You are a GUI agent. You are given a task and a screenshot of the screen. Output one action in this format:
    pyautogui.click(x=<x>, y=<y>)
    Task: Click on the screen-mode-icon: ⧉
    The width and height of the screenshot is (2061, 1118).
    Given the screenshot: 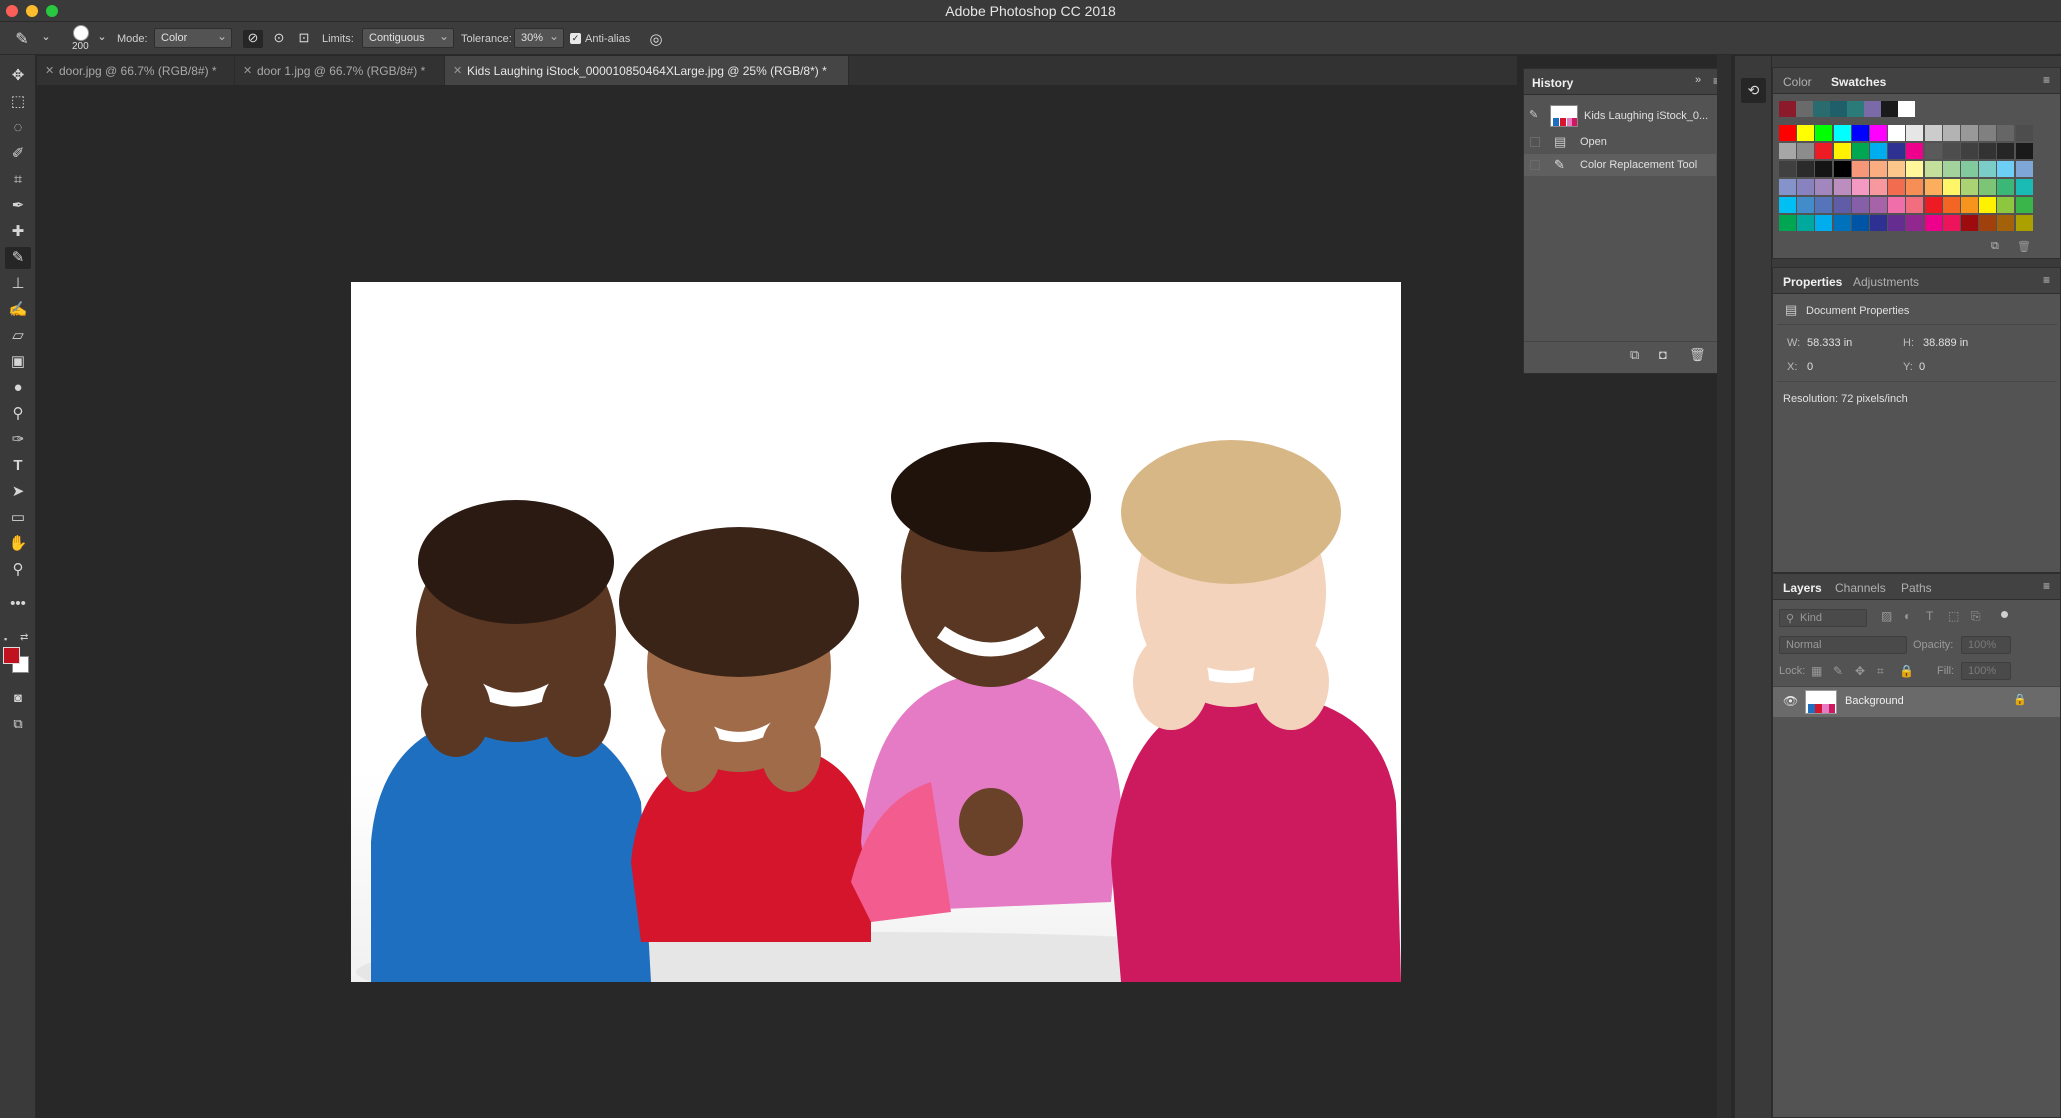 What is the action you would take?
    pyautogui.click(x=18, y=724)
    